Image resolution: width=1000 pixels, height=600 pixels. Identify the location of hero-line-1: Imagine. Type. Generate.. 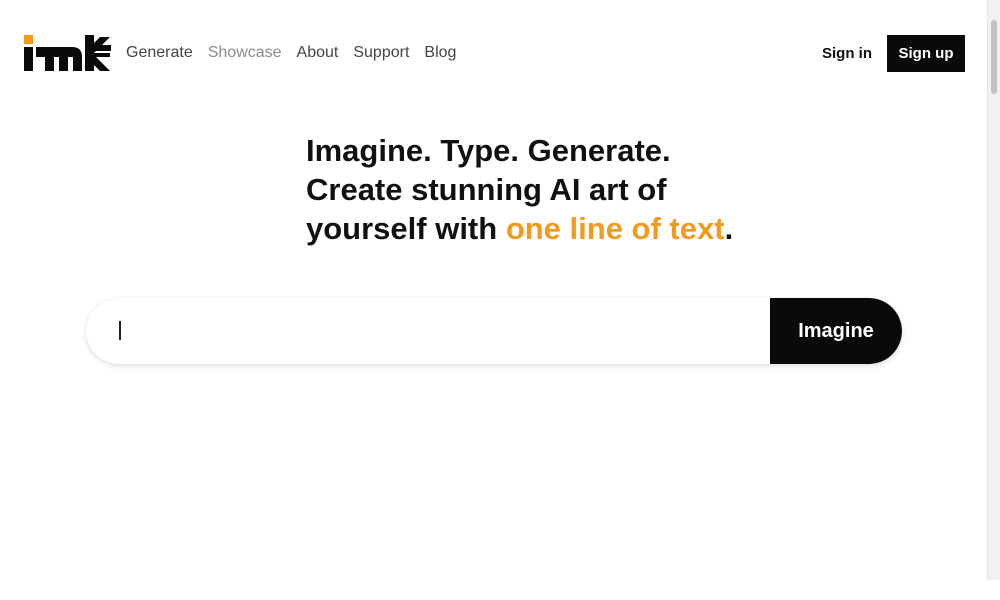
(488, 150).